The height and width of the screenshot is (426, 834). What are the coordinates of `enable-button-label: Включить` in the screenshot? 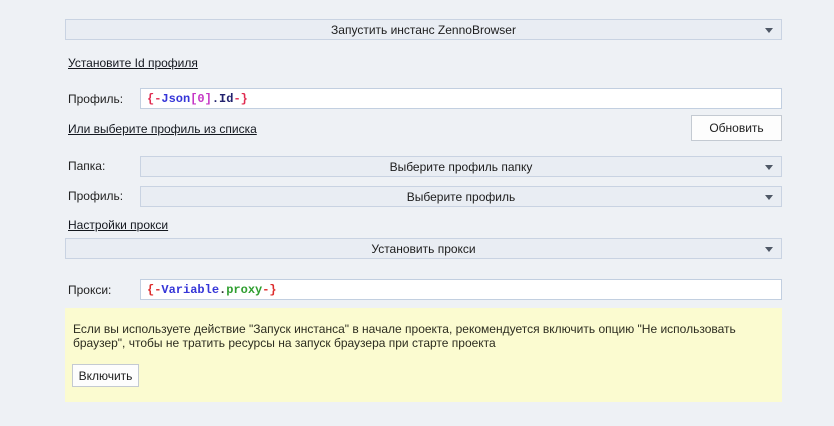 It's located at (105, 375).